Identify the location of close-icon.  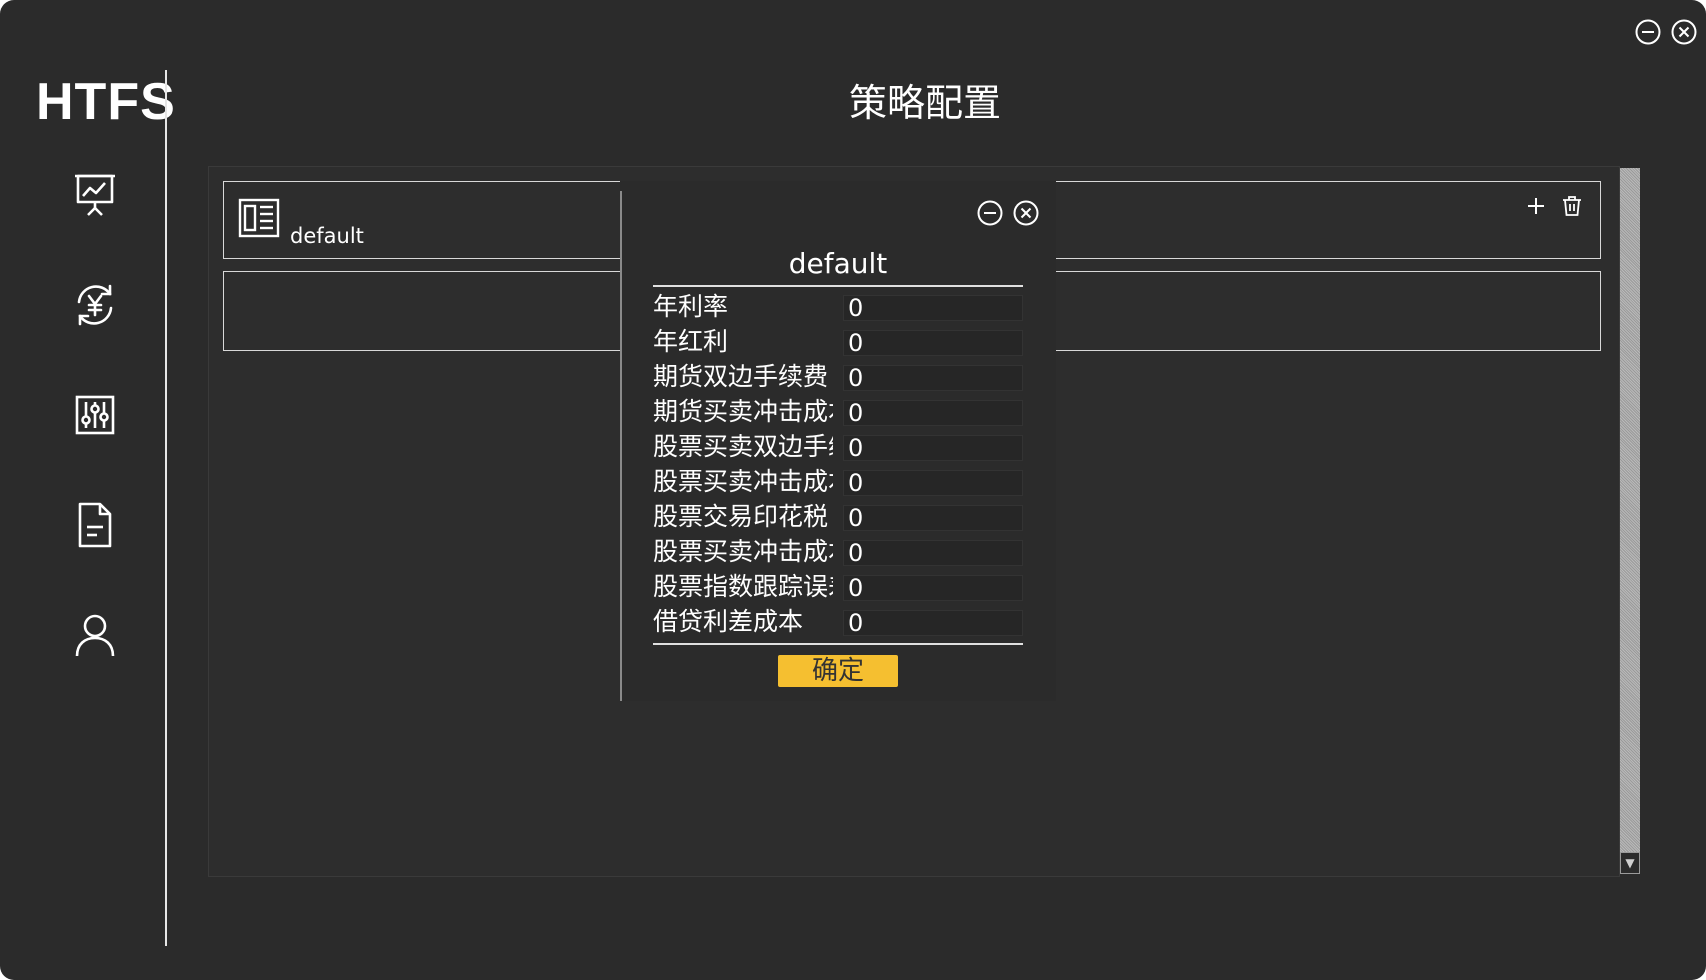
(1684, 32).